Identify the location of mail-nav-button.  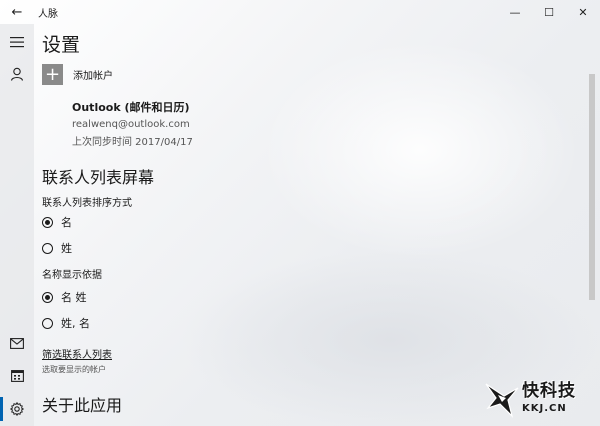
(17, 343).